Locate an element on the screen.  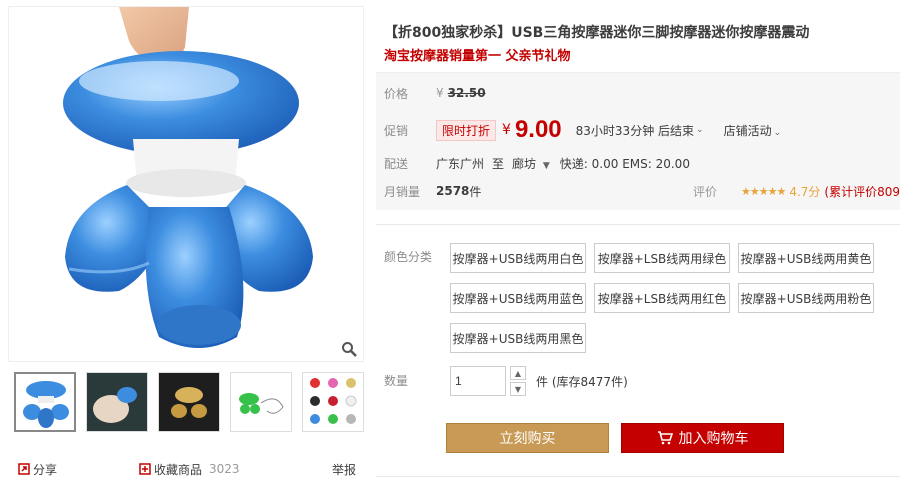
thumb-green-massager-icon is located at coordinates (261, 403).